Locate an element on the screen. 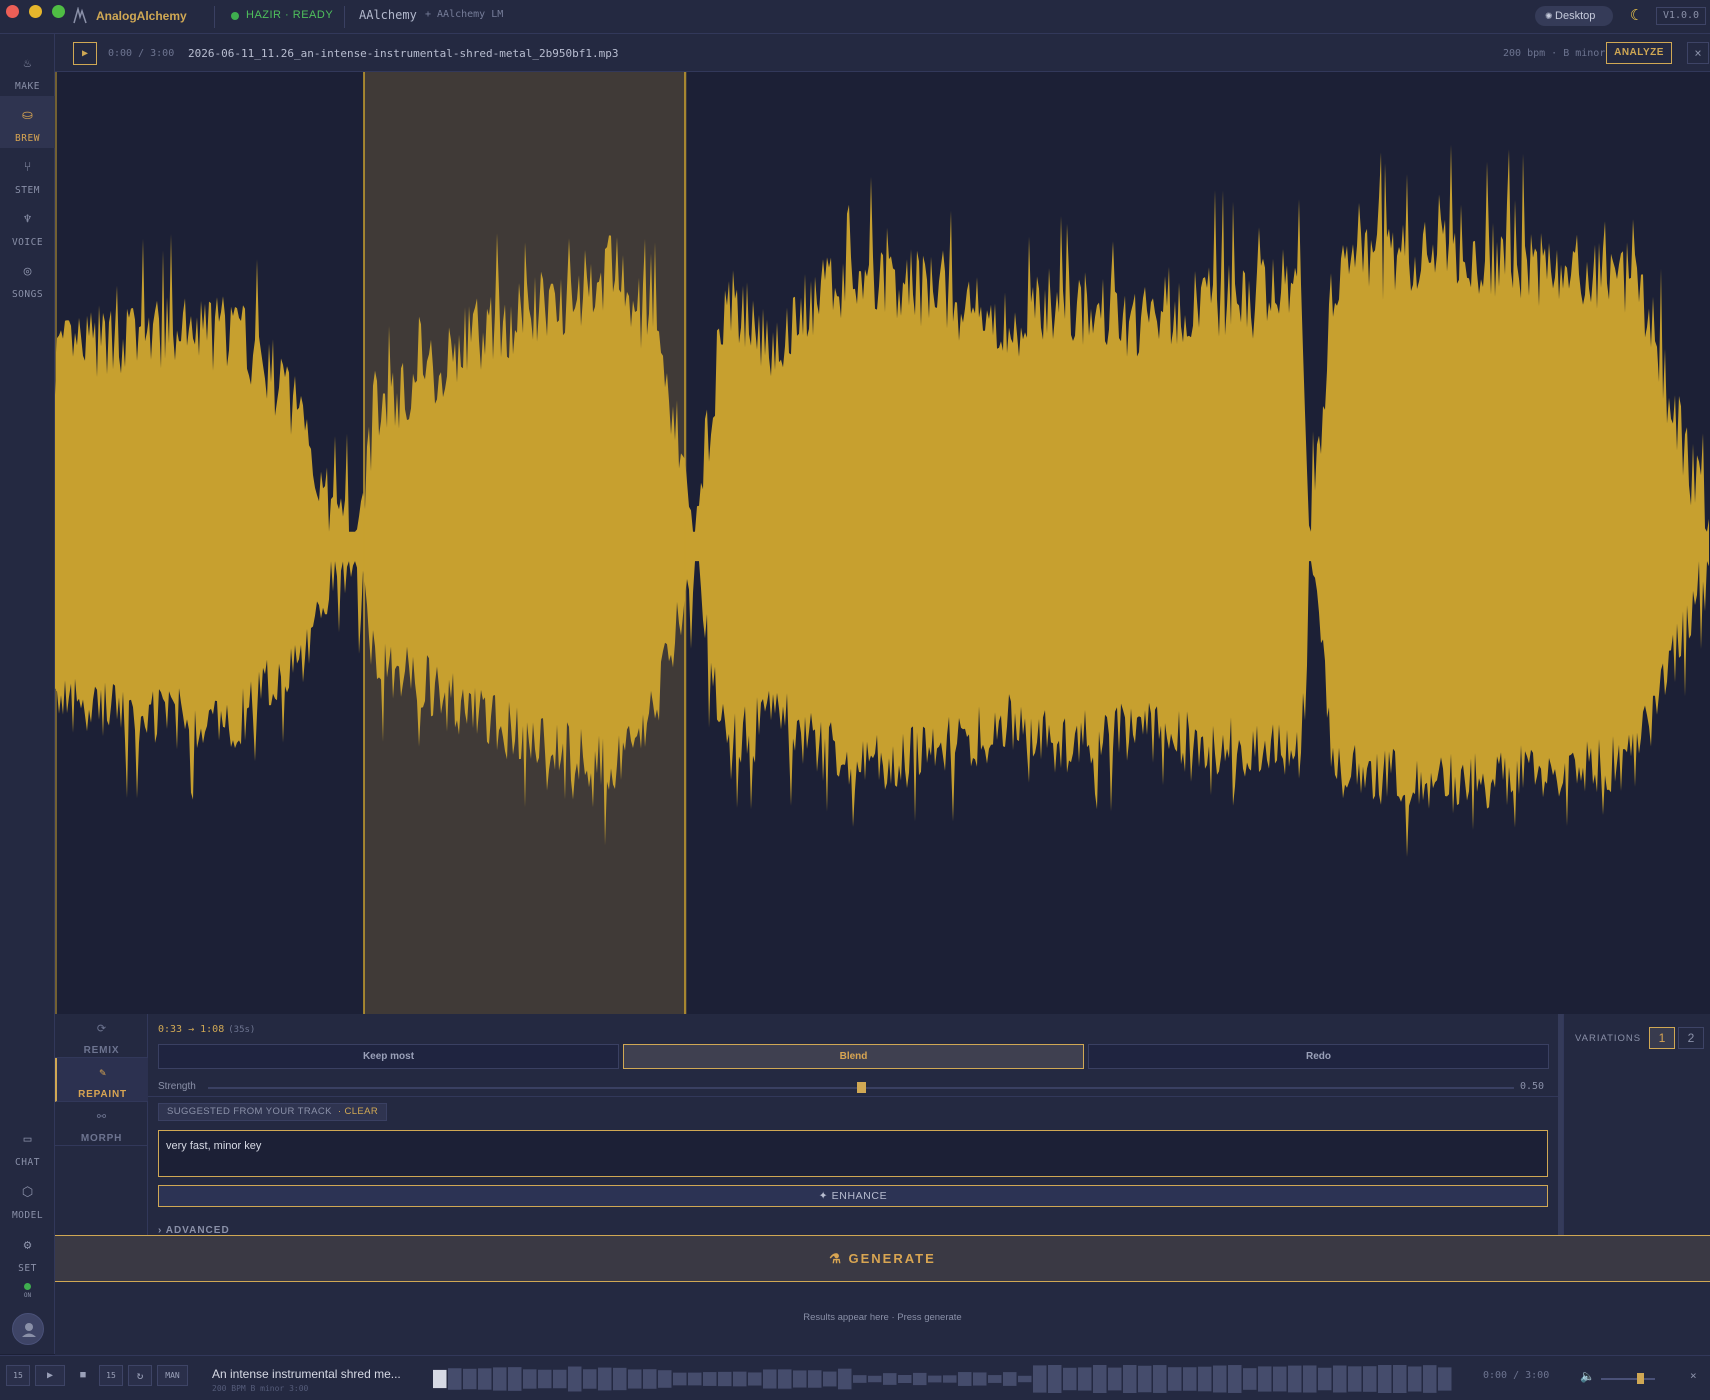 Image resolution: width=1710 pixels, height=1400 pixels. rail-item-label: SET is located at coordinates (27, 1268).